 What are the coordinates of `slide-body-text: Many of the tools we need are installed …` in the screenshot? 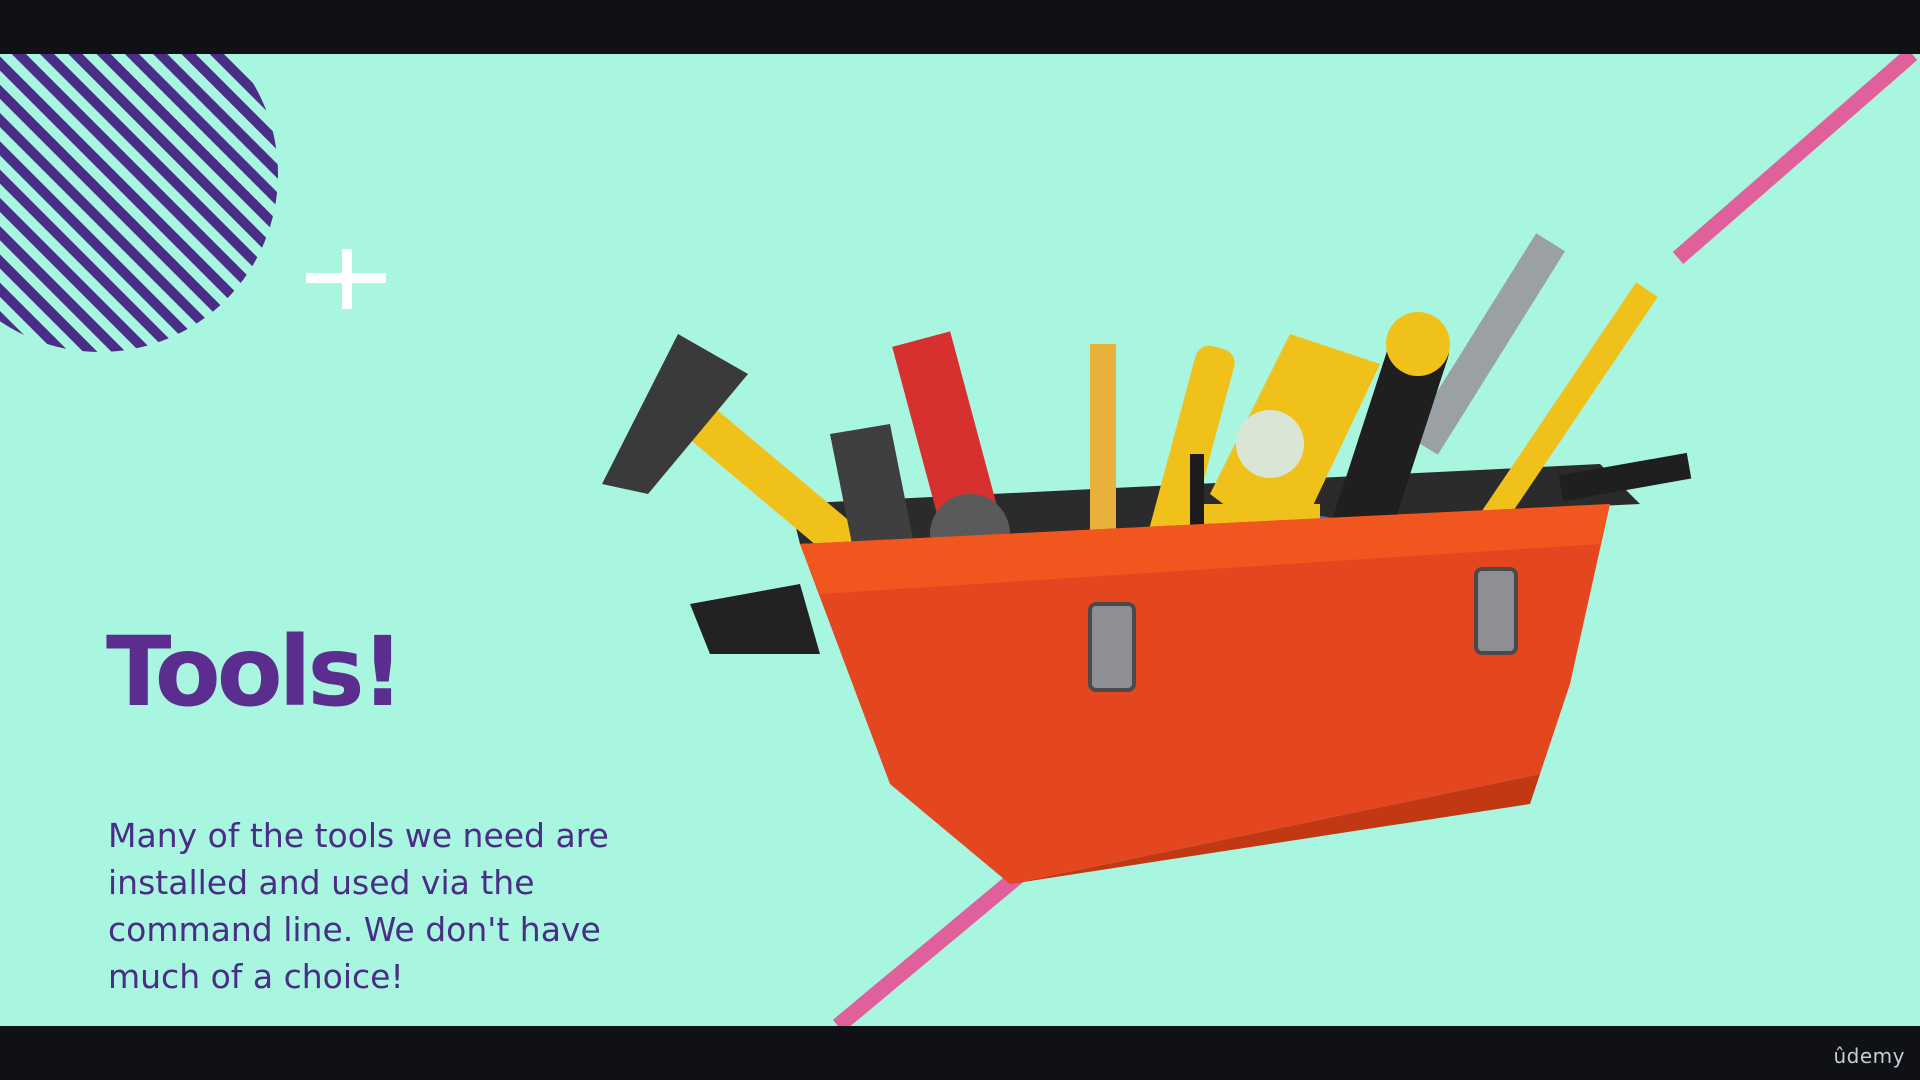 It's located at (358, 906).